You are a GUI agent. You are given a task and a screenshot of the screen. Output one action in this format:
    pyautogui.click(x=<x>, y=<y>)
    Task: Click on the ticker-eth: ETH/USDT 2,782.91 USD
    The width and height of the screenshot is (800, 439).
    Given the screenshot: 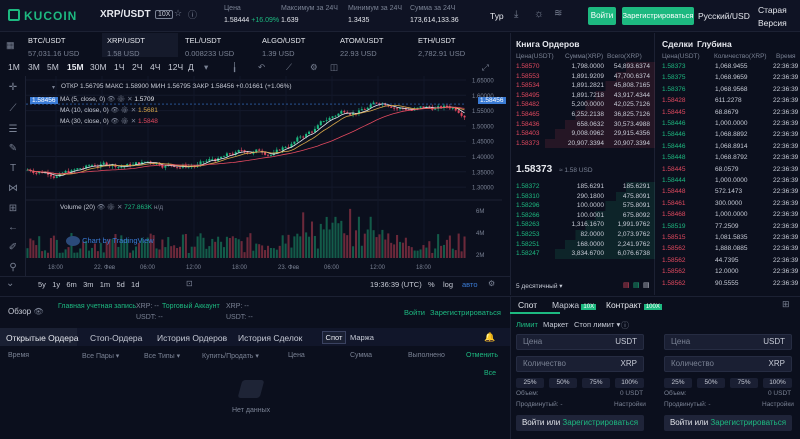 What is the action you would take?
    pyautogui.click(x=453, y=47)
    